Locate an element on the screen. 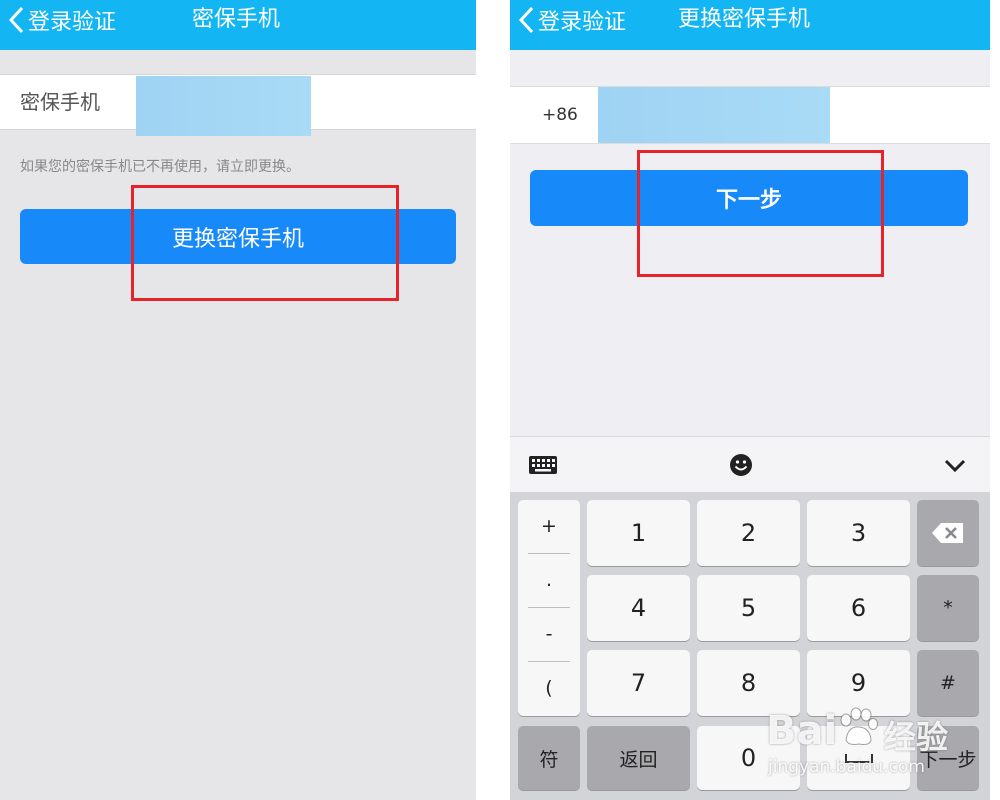  phone-row: 密保手机 is located at coordinates (238, 105).